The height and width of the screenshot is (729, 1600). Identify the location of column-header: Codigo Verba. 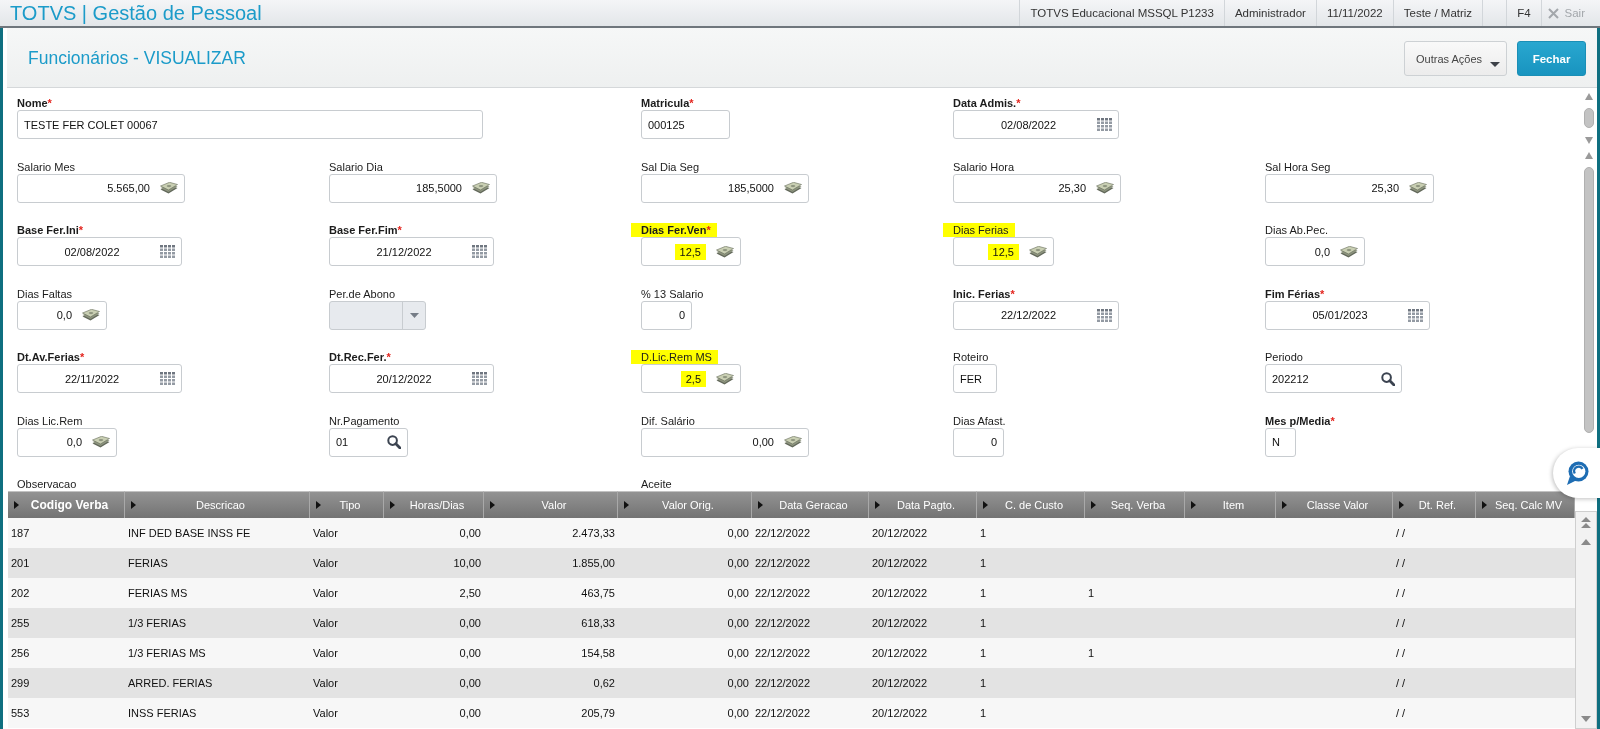
(66, 504).